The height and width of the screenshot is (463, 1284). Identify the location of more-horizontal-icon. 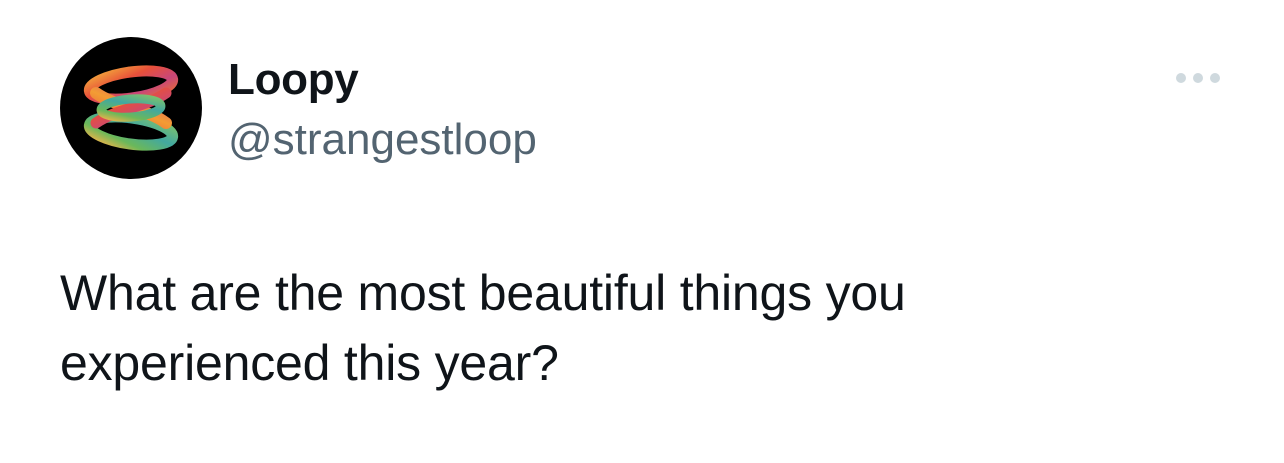
(1198, 78).